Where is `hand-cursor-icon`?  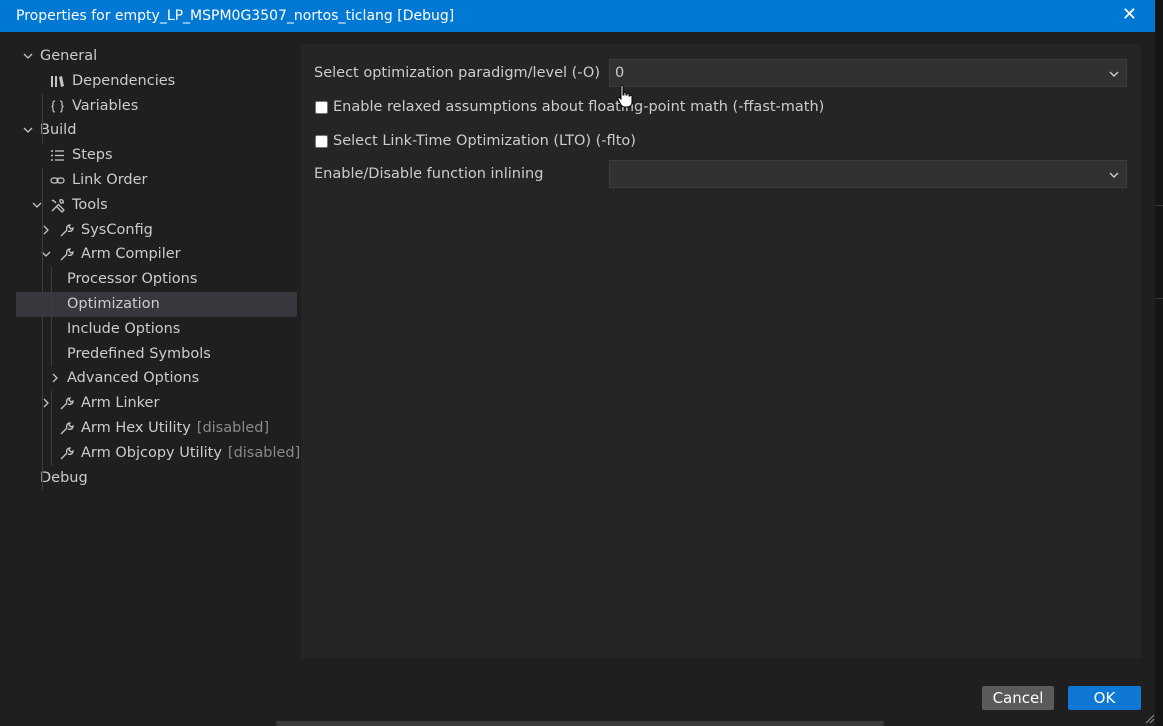 hand-cursor-icon is located at coordinates (625, 96).